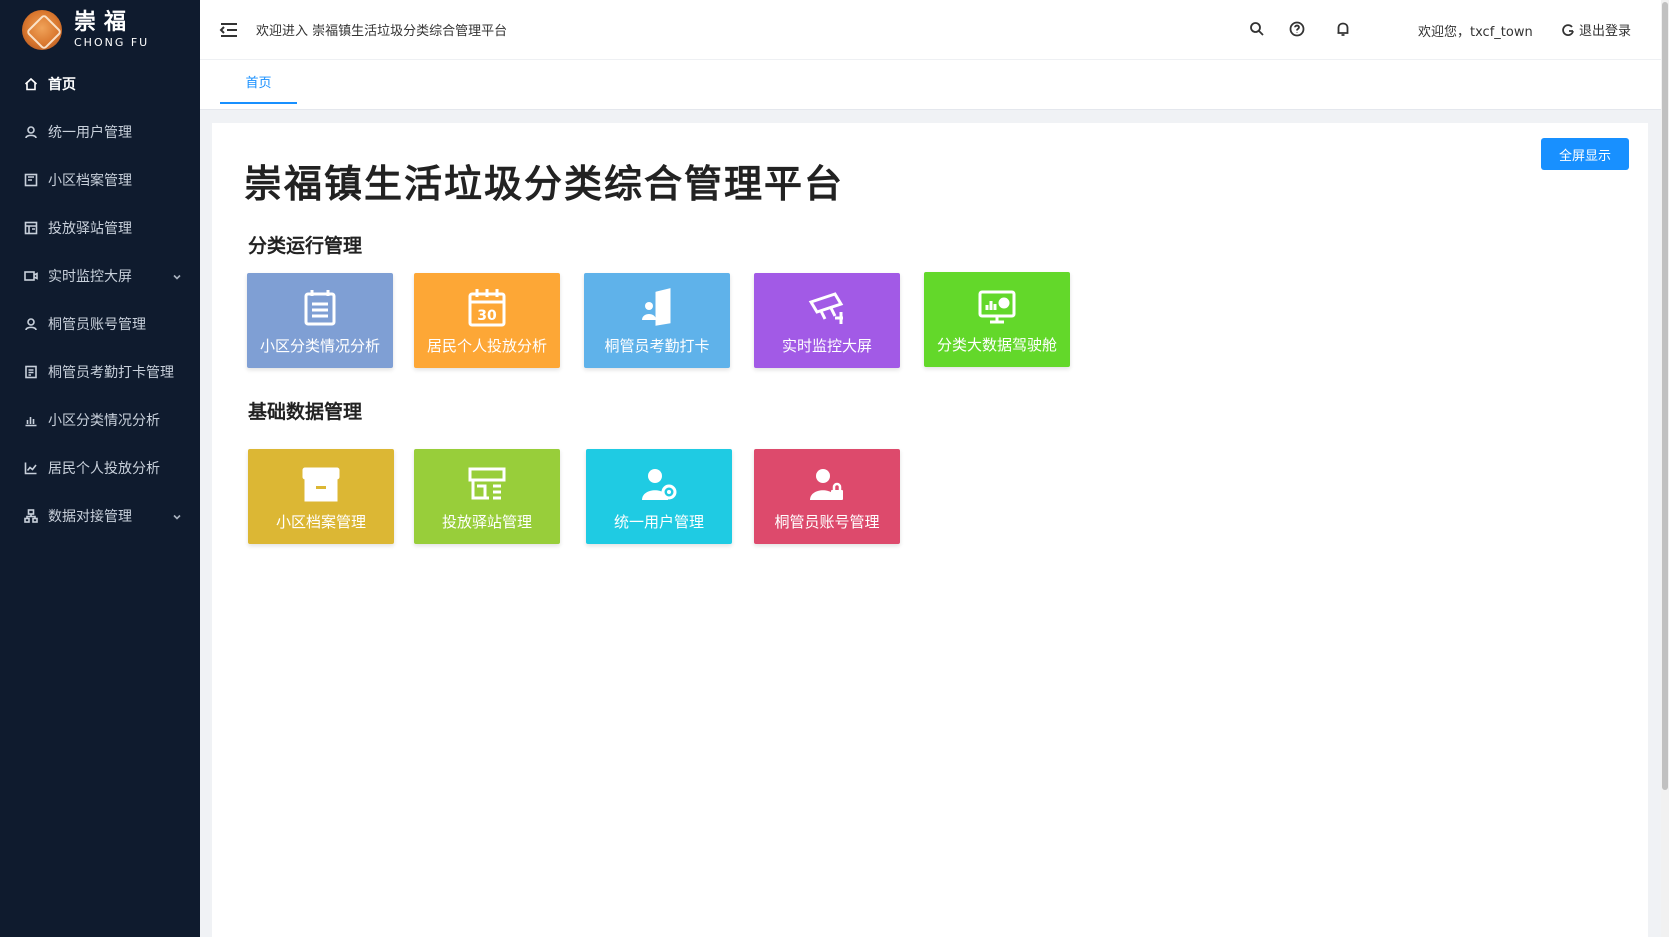 This screenshot has height=937, width=1669. Describe the element at coordinates (487, 316) in the screenshot. I see `svg-text: 30` at that location.